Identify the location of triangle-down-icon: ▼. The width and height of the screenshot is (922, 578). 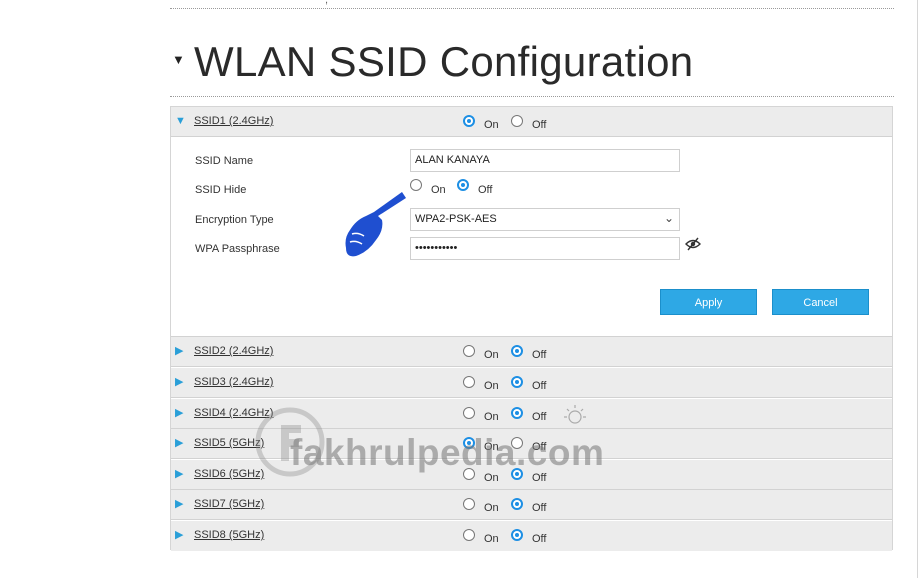
(180, 121).